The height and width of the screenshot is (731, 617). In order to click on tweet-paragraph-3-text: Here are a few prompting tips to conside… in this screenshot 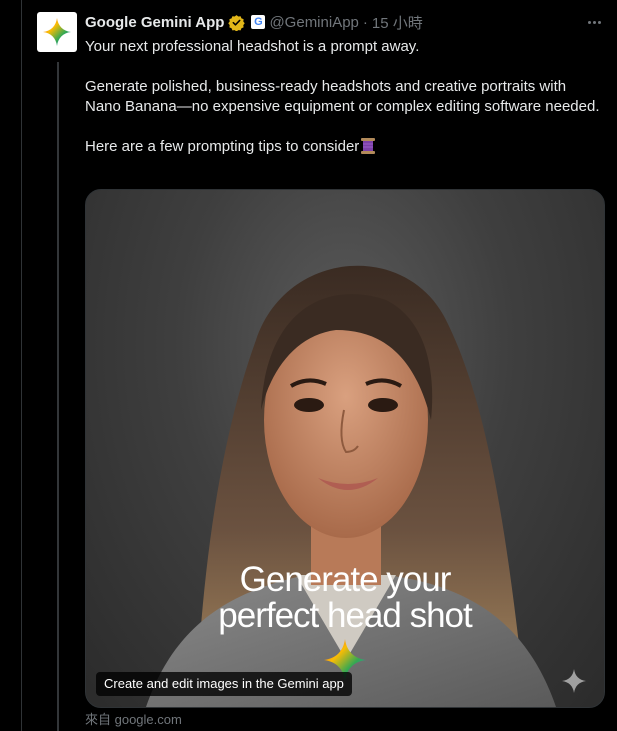, I will do `click(222, 146)`.